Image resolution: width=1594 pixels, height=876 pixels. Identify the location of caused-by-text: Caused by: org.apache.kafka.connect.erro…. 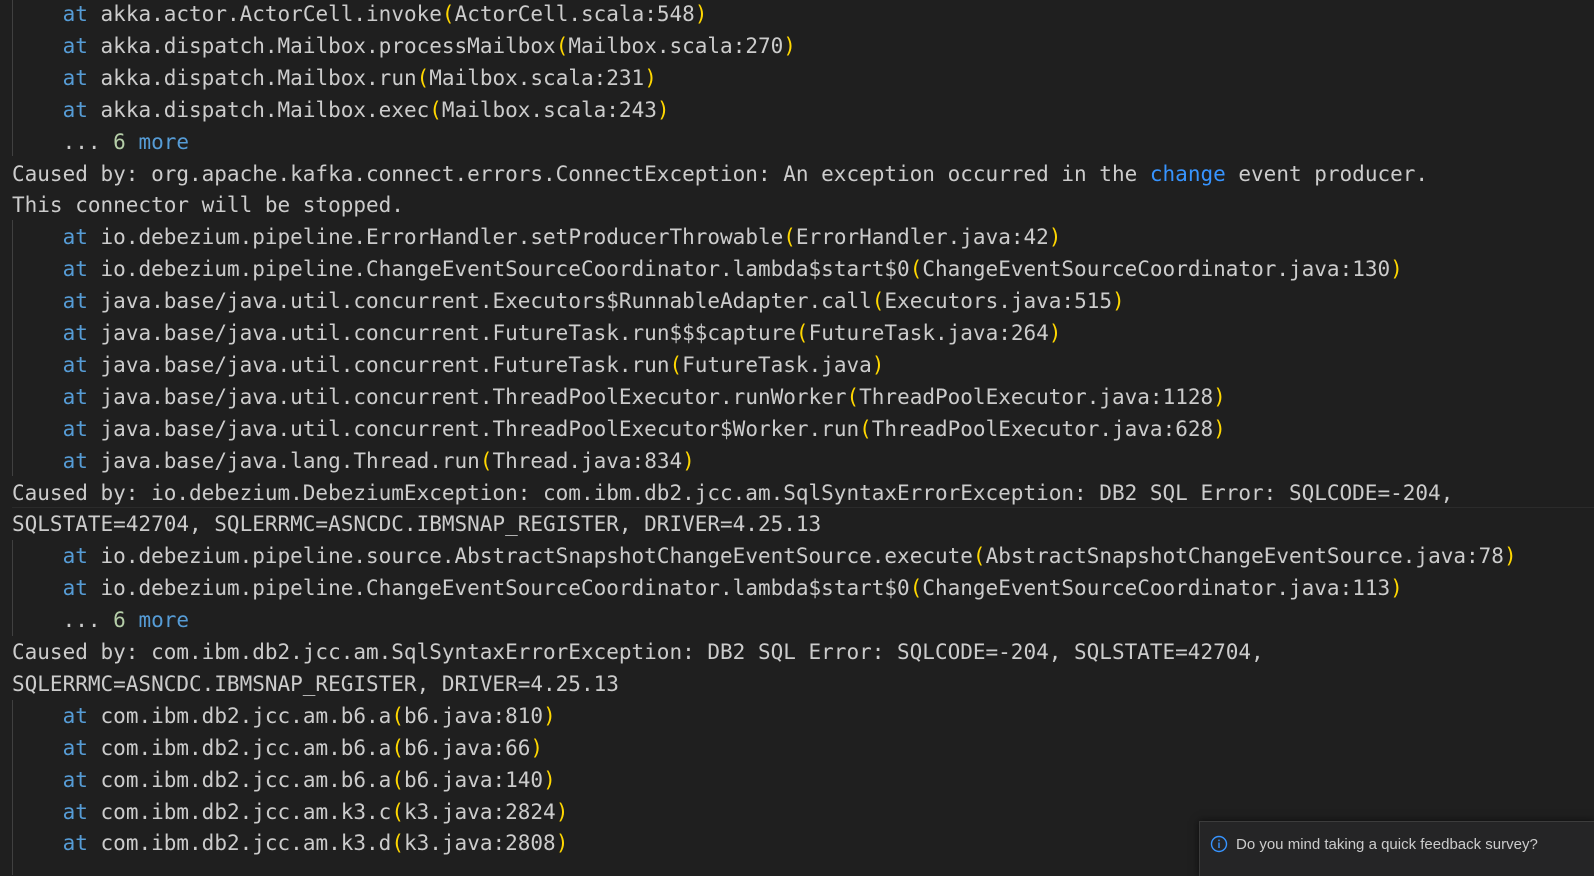
(581, 173).